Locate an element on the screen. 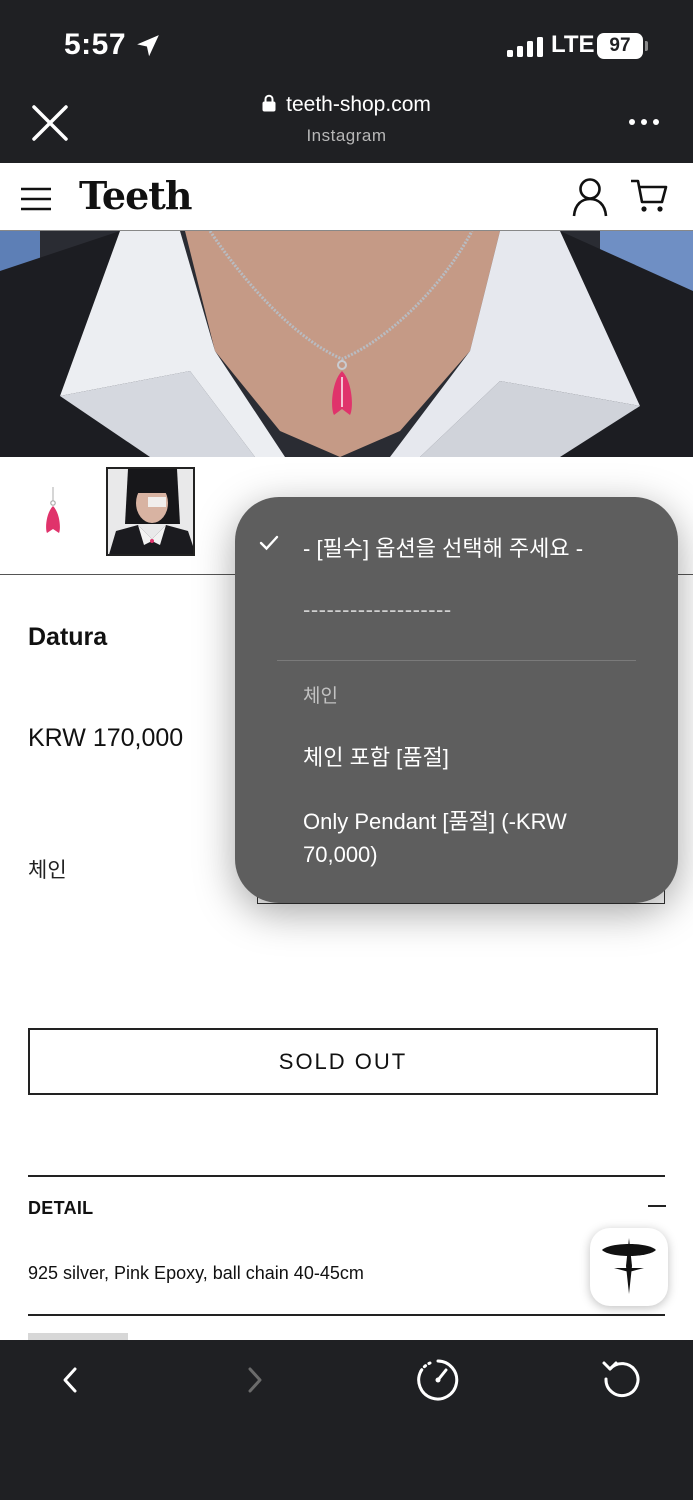 The image size is (693, 1500). sold-out-button: SOLD OUT is located at coordinates (343, 1061).